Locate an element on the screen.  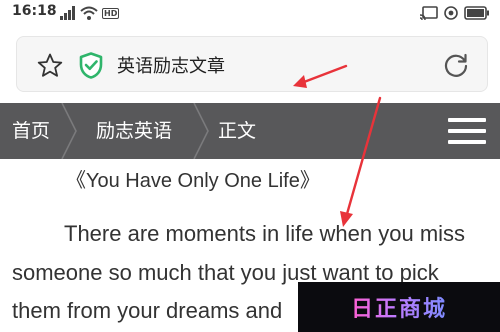
lock-icon is located at coordinates (451, 13).